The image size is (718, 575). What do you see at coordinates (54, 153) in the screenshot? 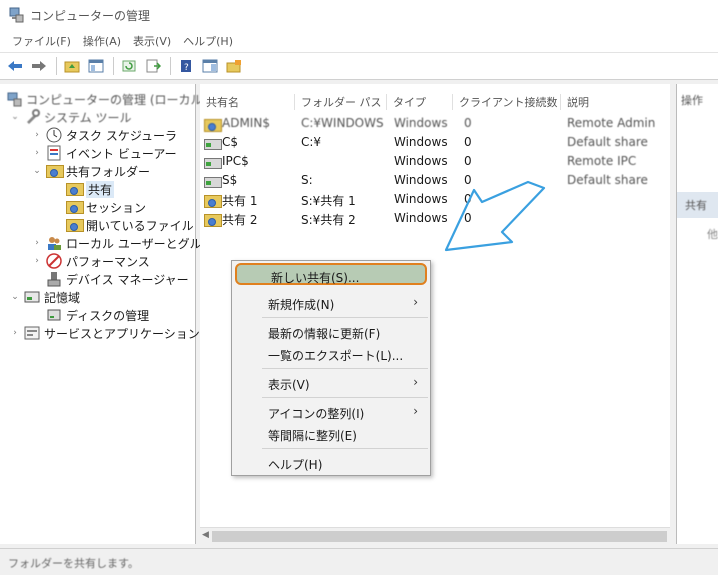
I see `event-viewer-icon` at bounding box center [54, 153].